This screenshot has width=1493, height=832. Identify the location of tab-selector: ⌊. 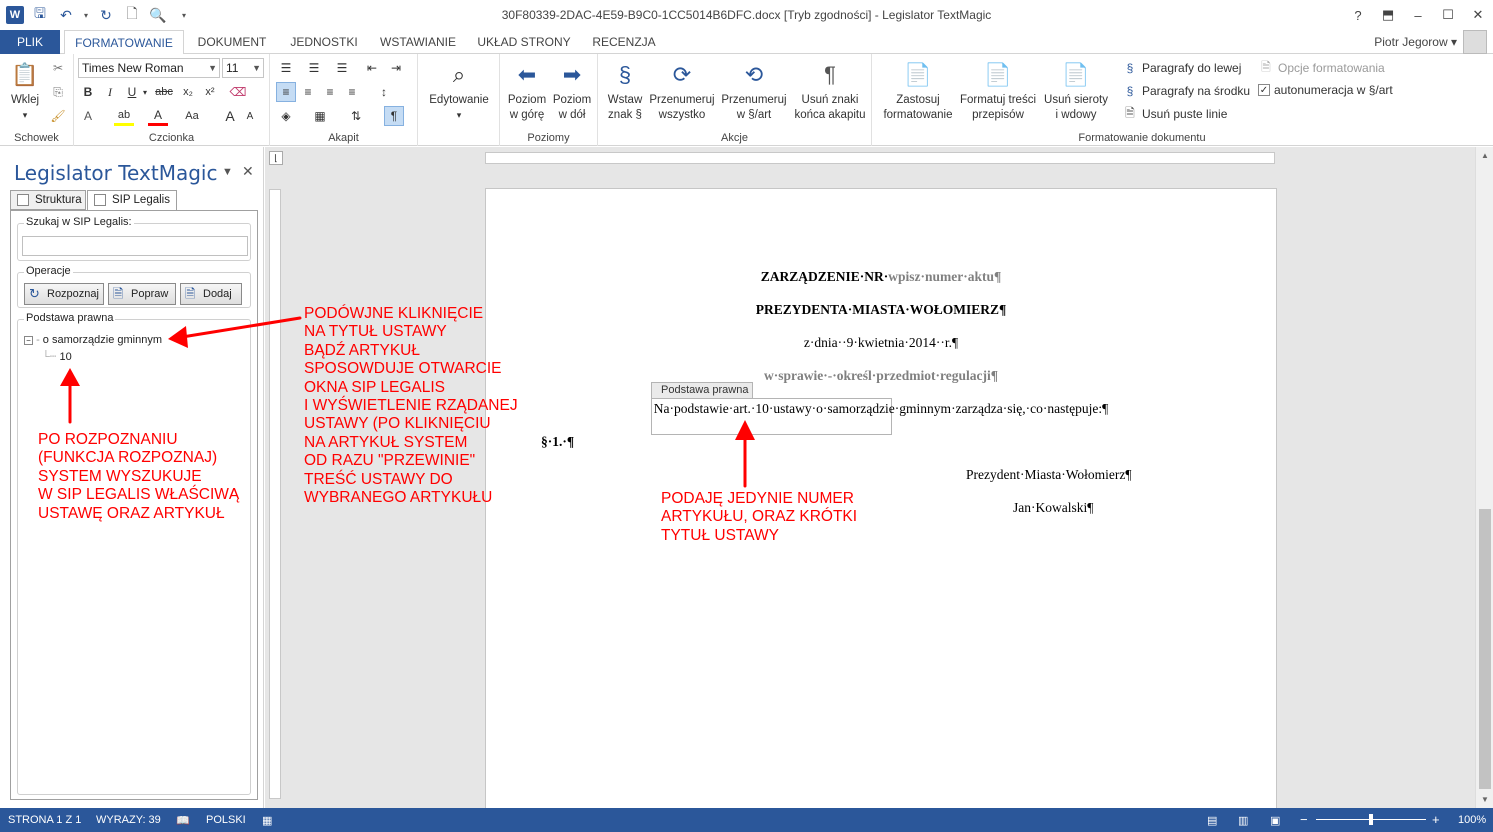
(276, 158).